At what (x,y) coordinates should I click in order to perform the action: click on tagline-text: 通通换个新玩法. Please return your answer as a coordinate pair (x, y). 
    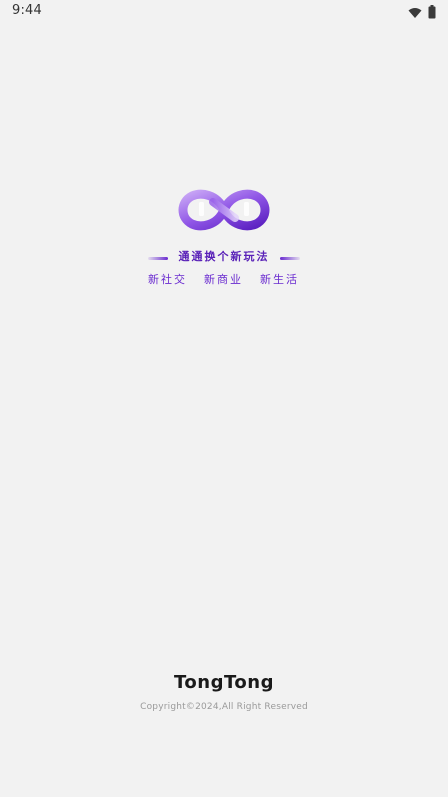
    Looking at the image, I should click on (224, 256).